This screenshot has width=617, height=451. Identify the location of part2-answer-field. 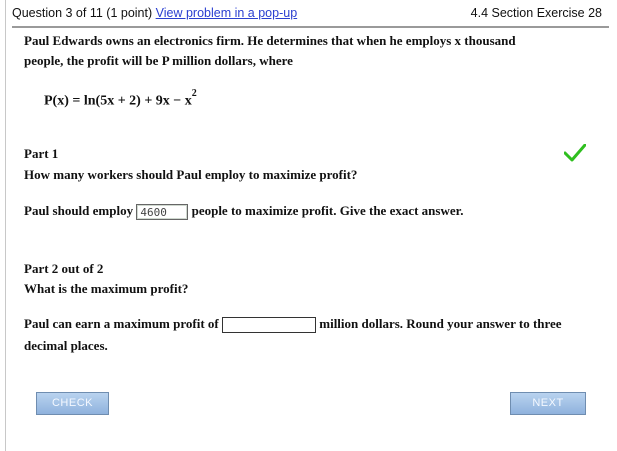
(269, 325).